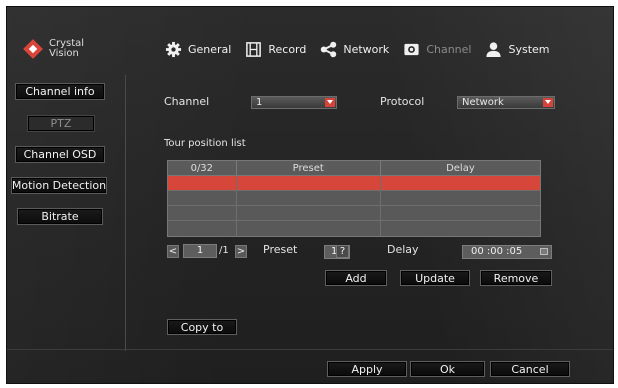 The image size is (618, 388). Describe the element at coordinates (60, 154) in the screenshot. I see `sidebar-item-channel-osd: Channel OSD` at that location.